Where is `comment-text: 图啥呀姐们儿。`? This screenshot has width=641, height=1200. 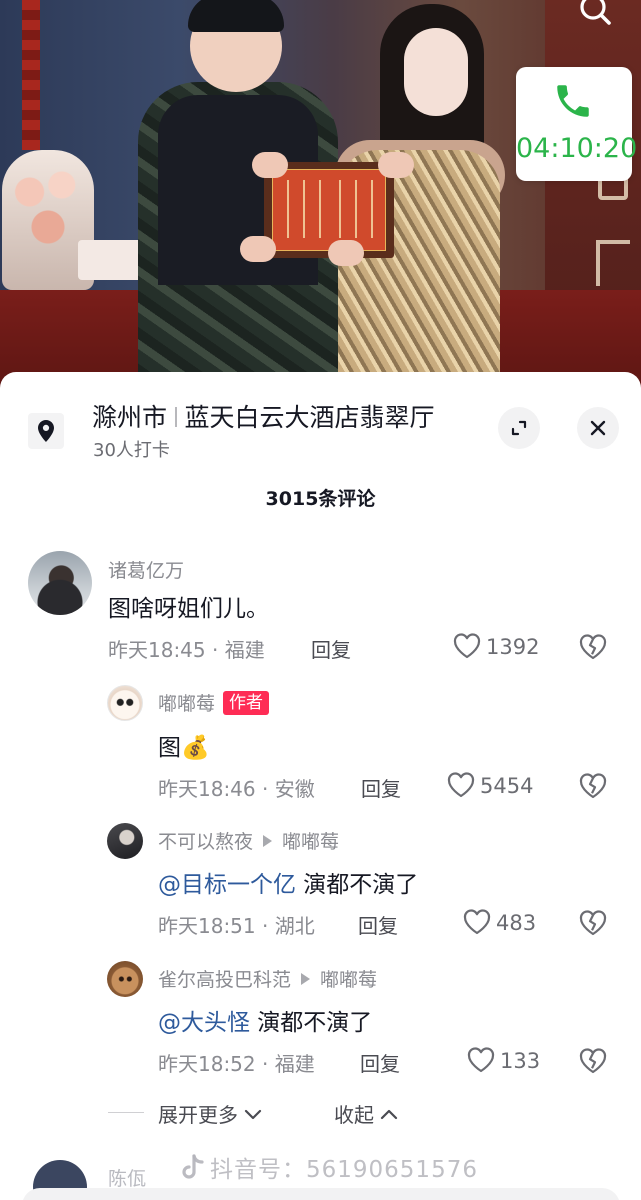 comment-text: 图啥呀姐们儿。 is located at coordinates (188, 609).